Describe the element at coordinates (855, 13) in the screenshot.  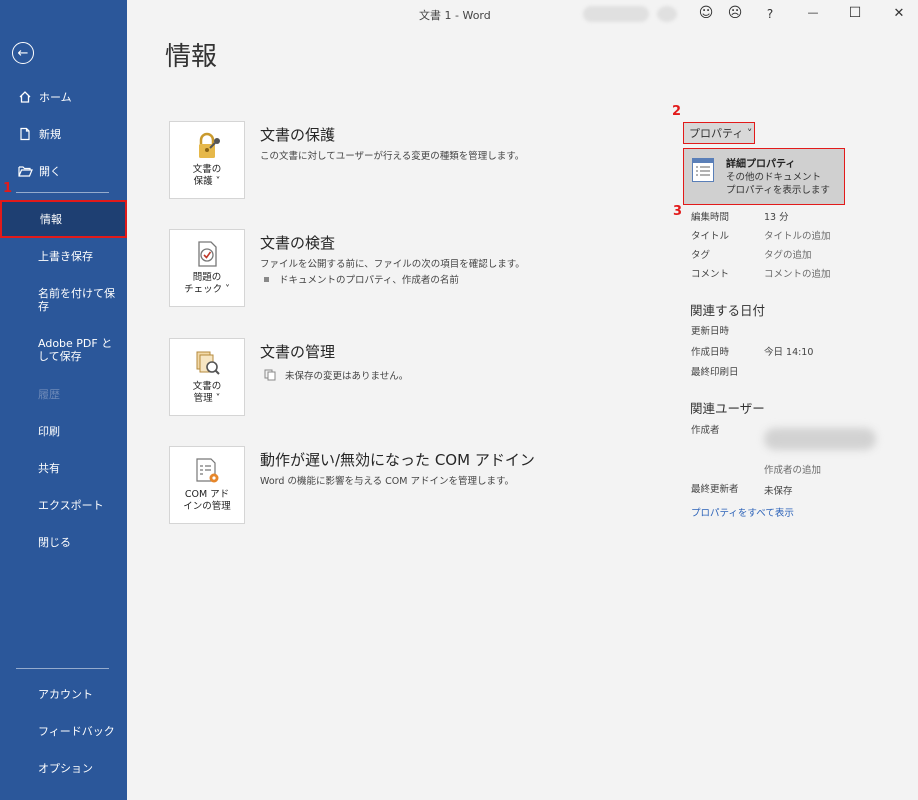
I see `maximize-icon: ☐` at that location.